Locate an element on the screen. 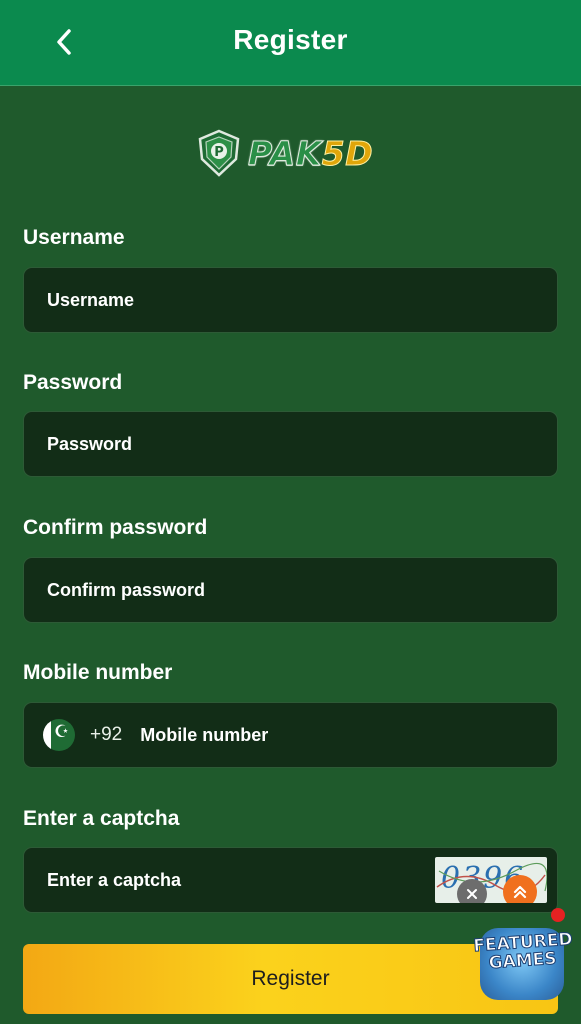 Image resolution: width=581 pixels, height=1024 pixels. shield-emblem-icon: P is located at coordinates (219, 153).